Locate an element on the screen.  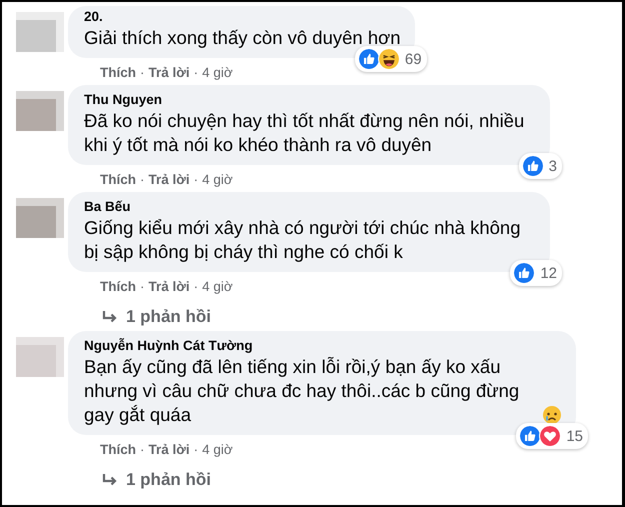
commenter-name: Thu Nguyen is located at coordinates (310, 100).